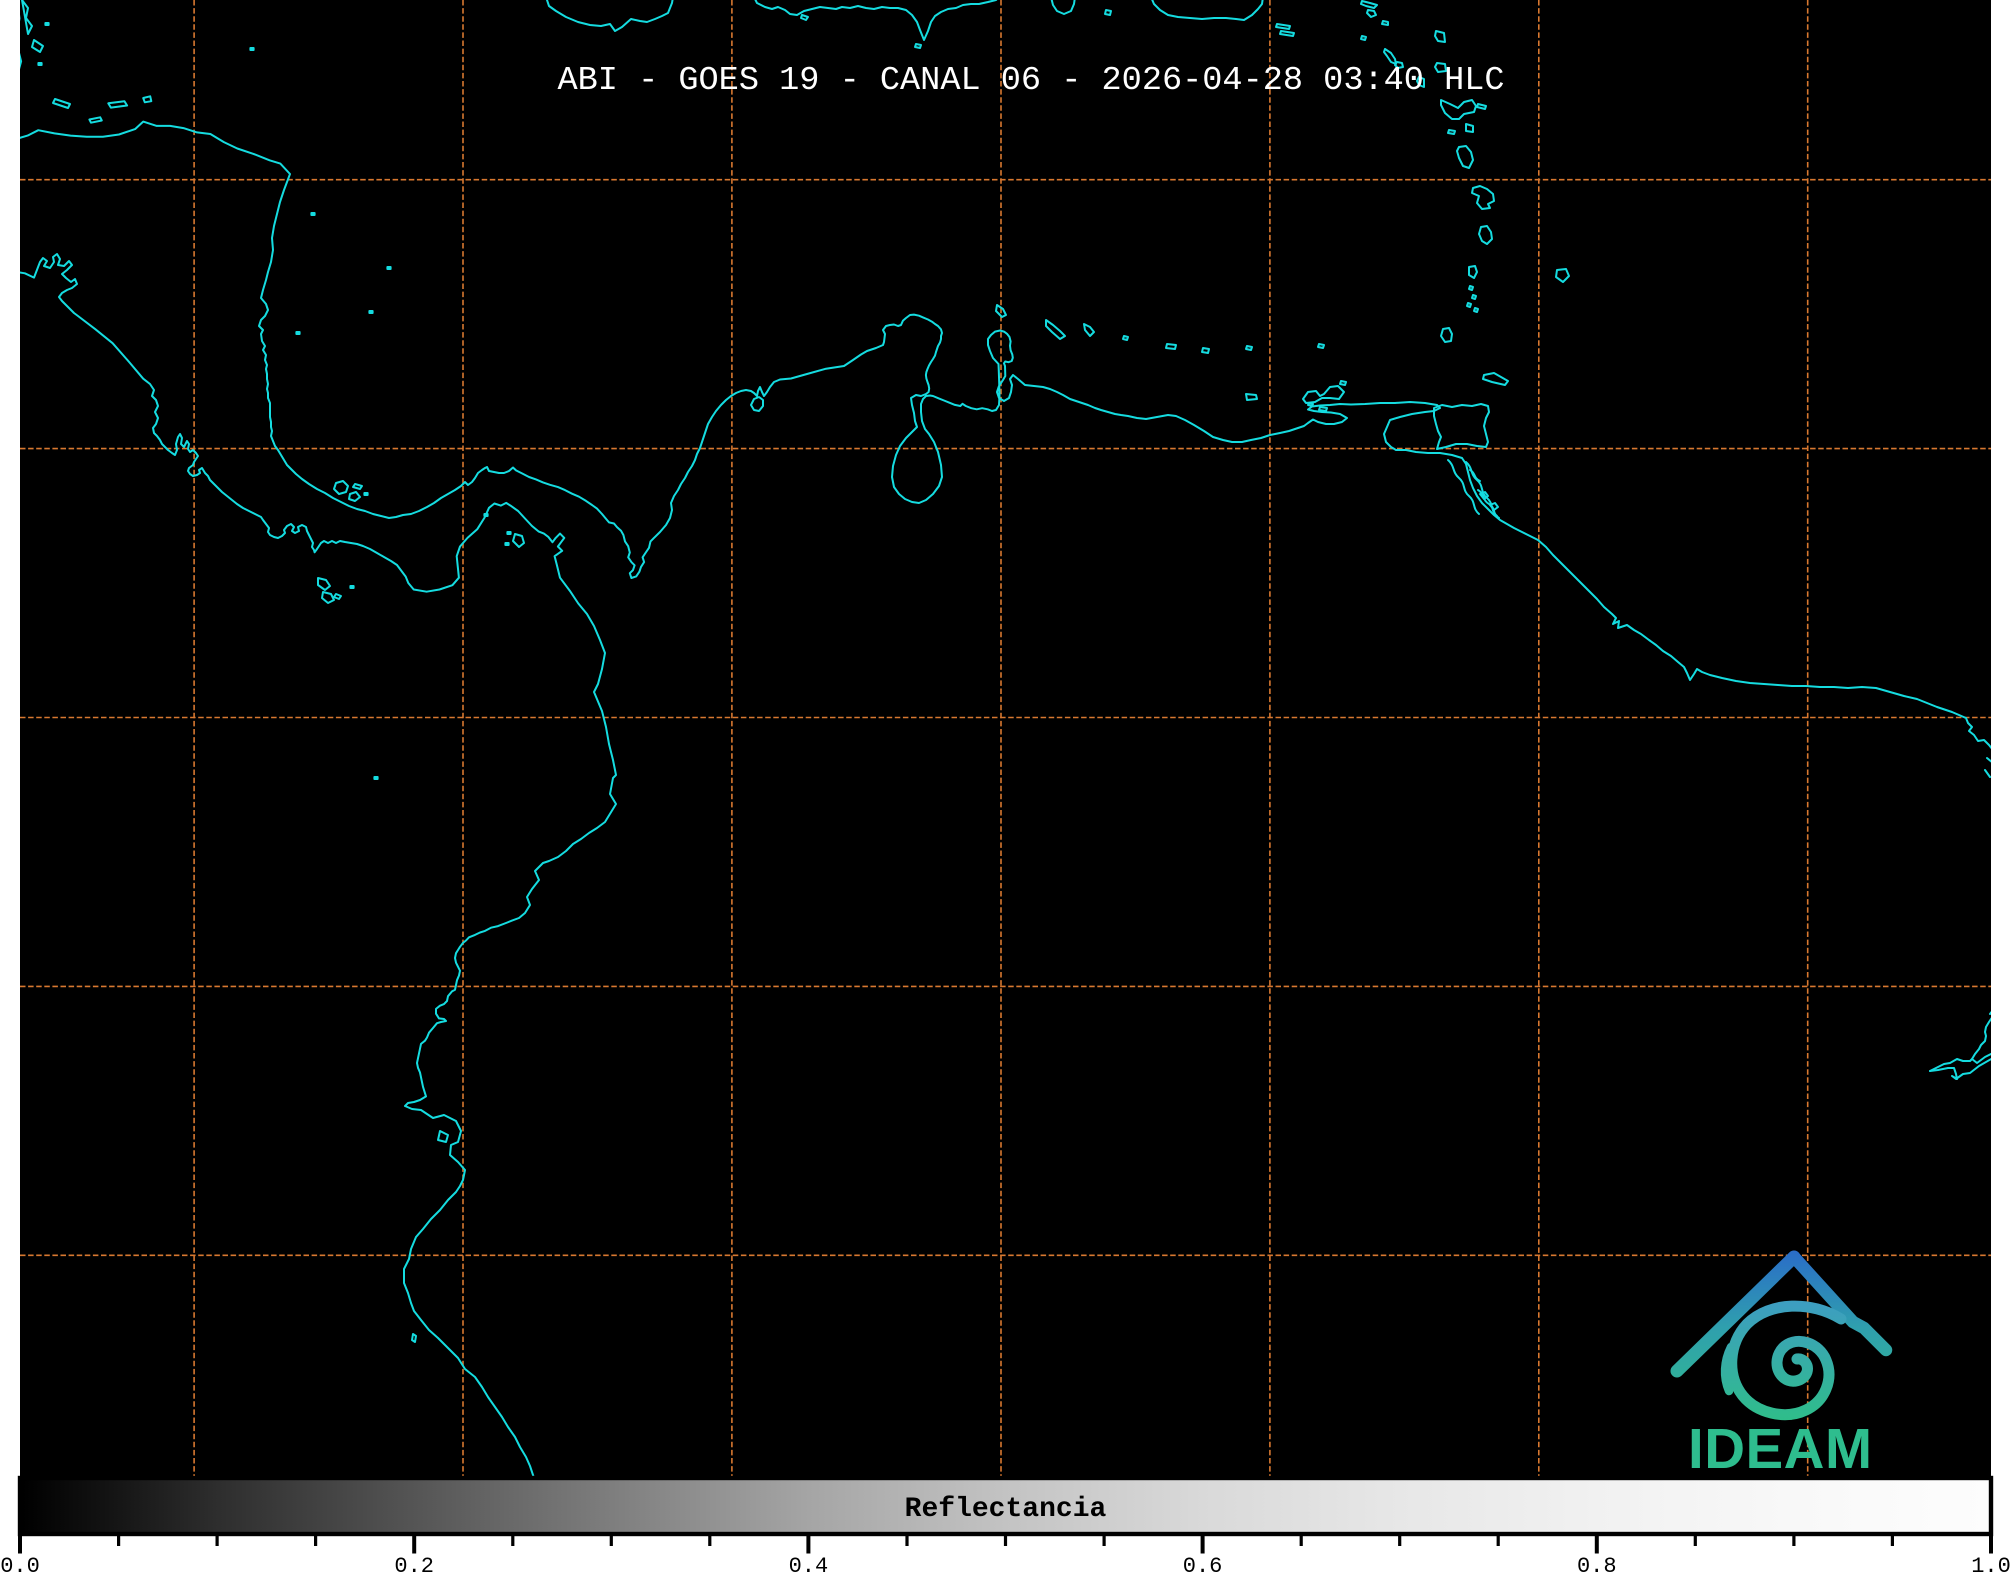  I want to click on svg-text: 0.4, so click(809, 1565).